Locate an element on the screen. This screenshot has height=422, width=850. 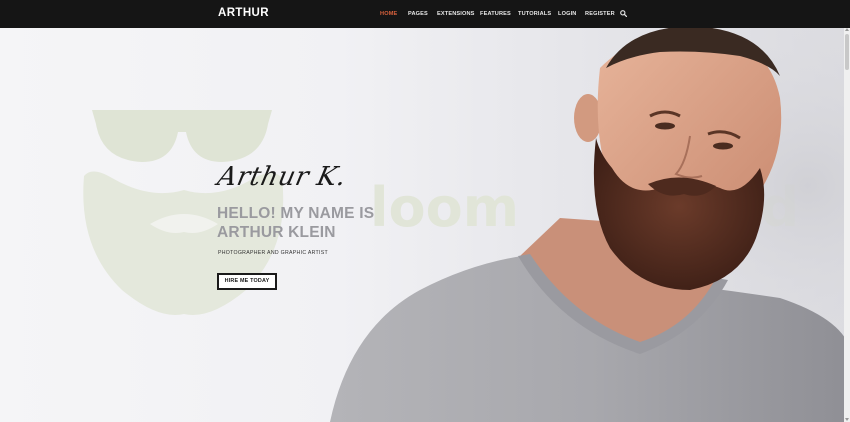
hero-heading-line-1: HELLO! MY NAME IS is located at coordinates (296, 213).